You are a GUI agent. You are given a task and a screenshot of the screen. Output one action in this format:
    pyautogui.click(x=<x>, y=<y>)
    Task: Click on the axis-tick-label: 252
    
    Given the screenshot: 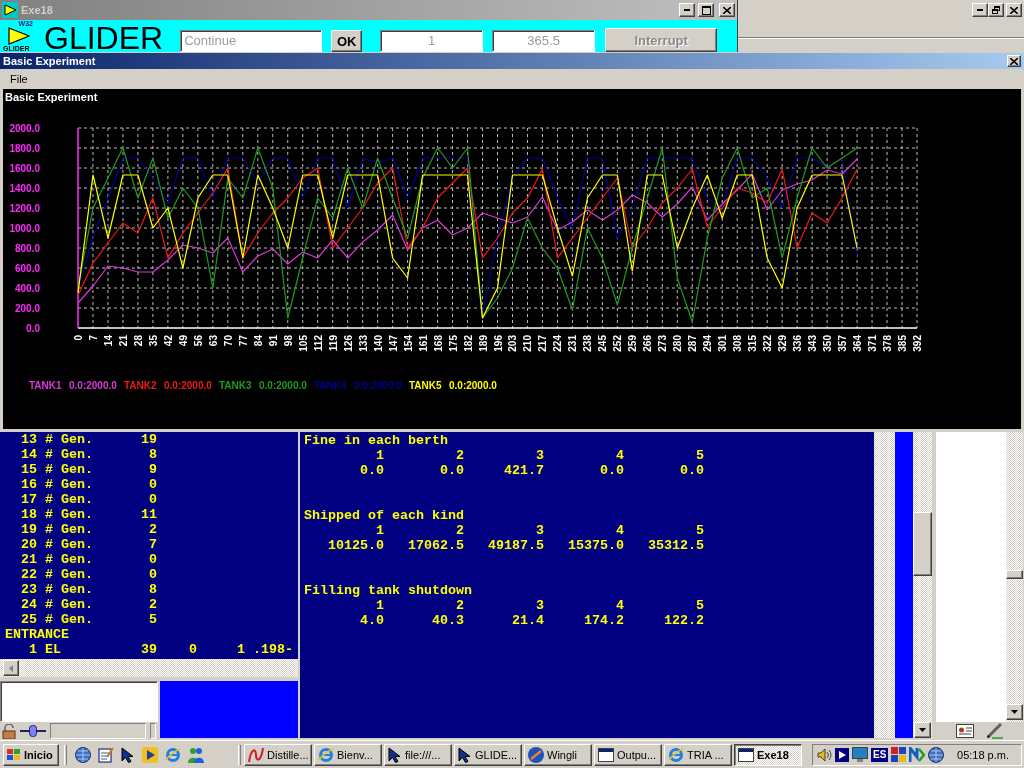 What is the action you would take?
    pyautogui.click(x=618, y=343)
    